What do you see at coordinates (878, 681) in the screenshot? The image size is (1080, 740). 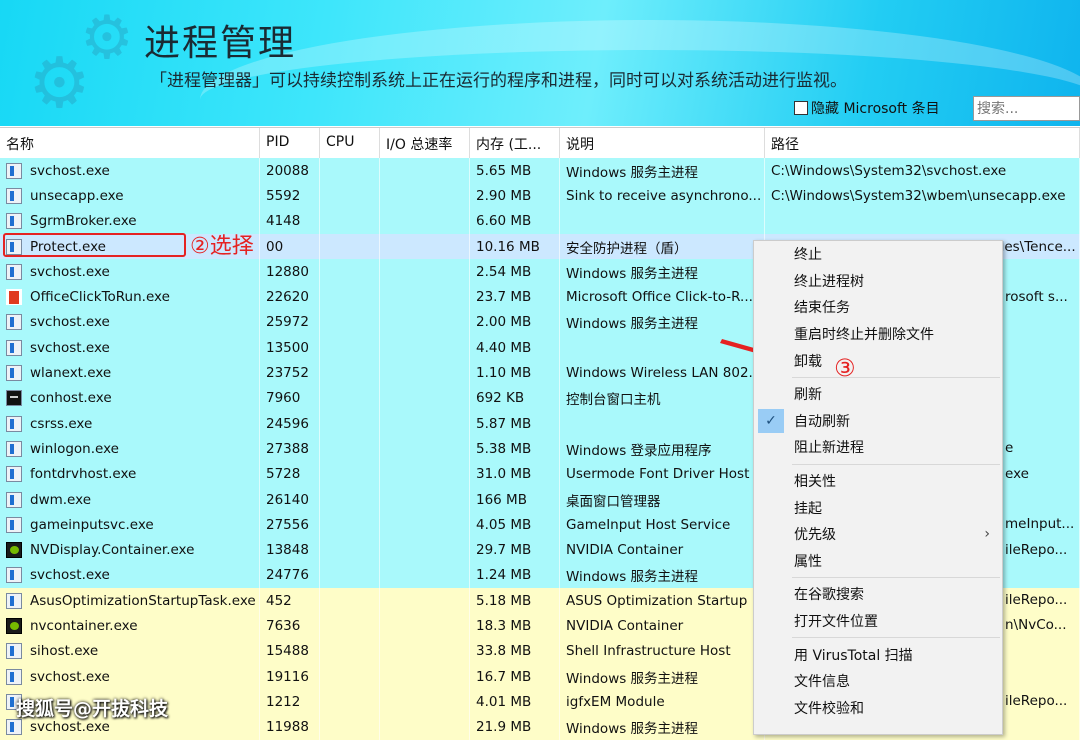 I see `menu-item: 文件信息` at bounding box center [878, 681].